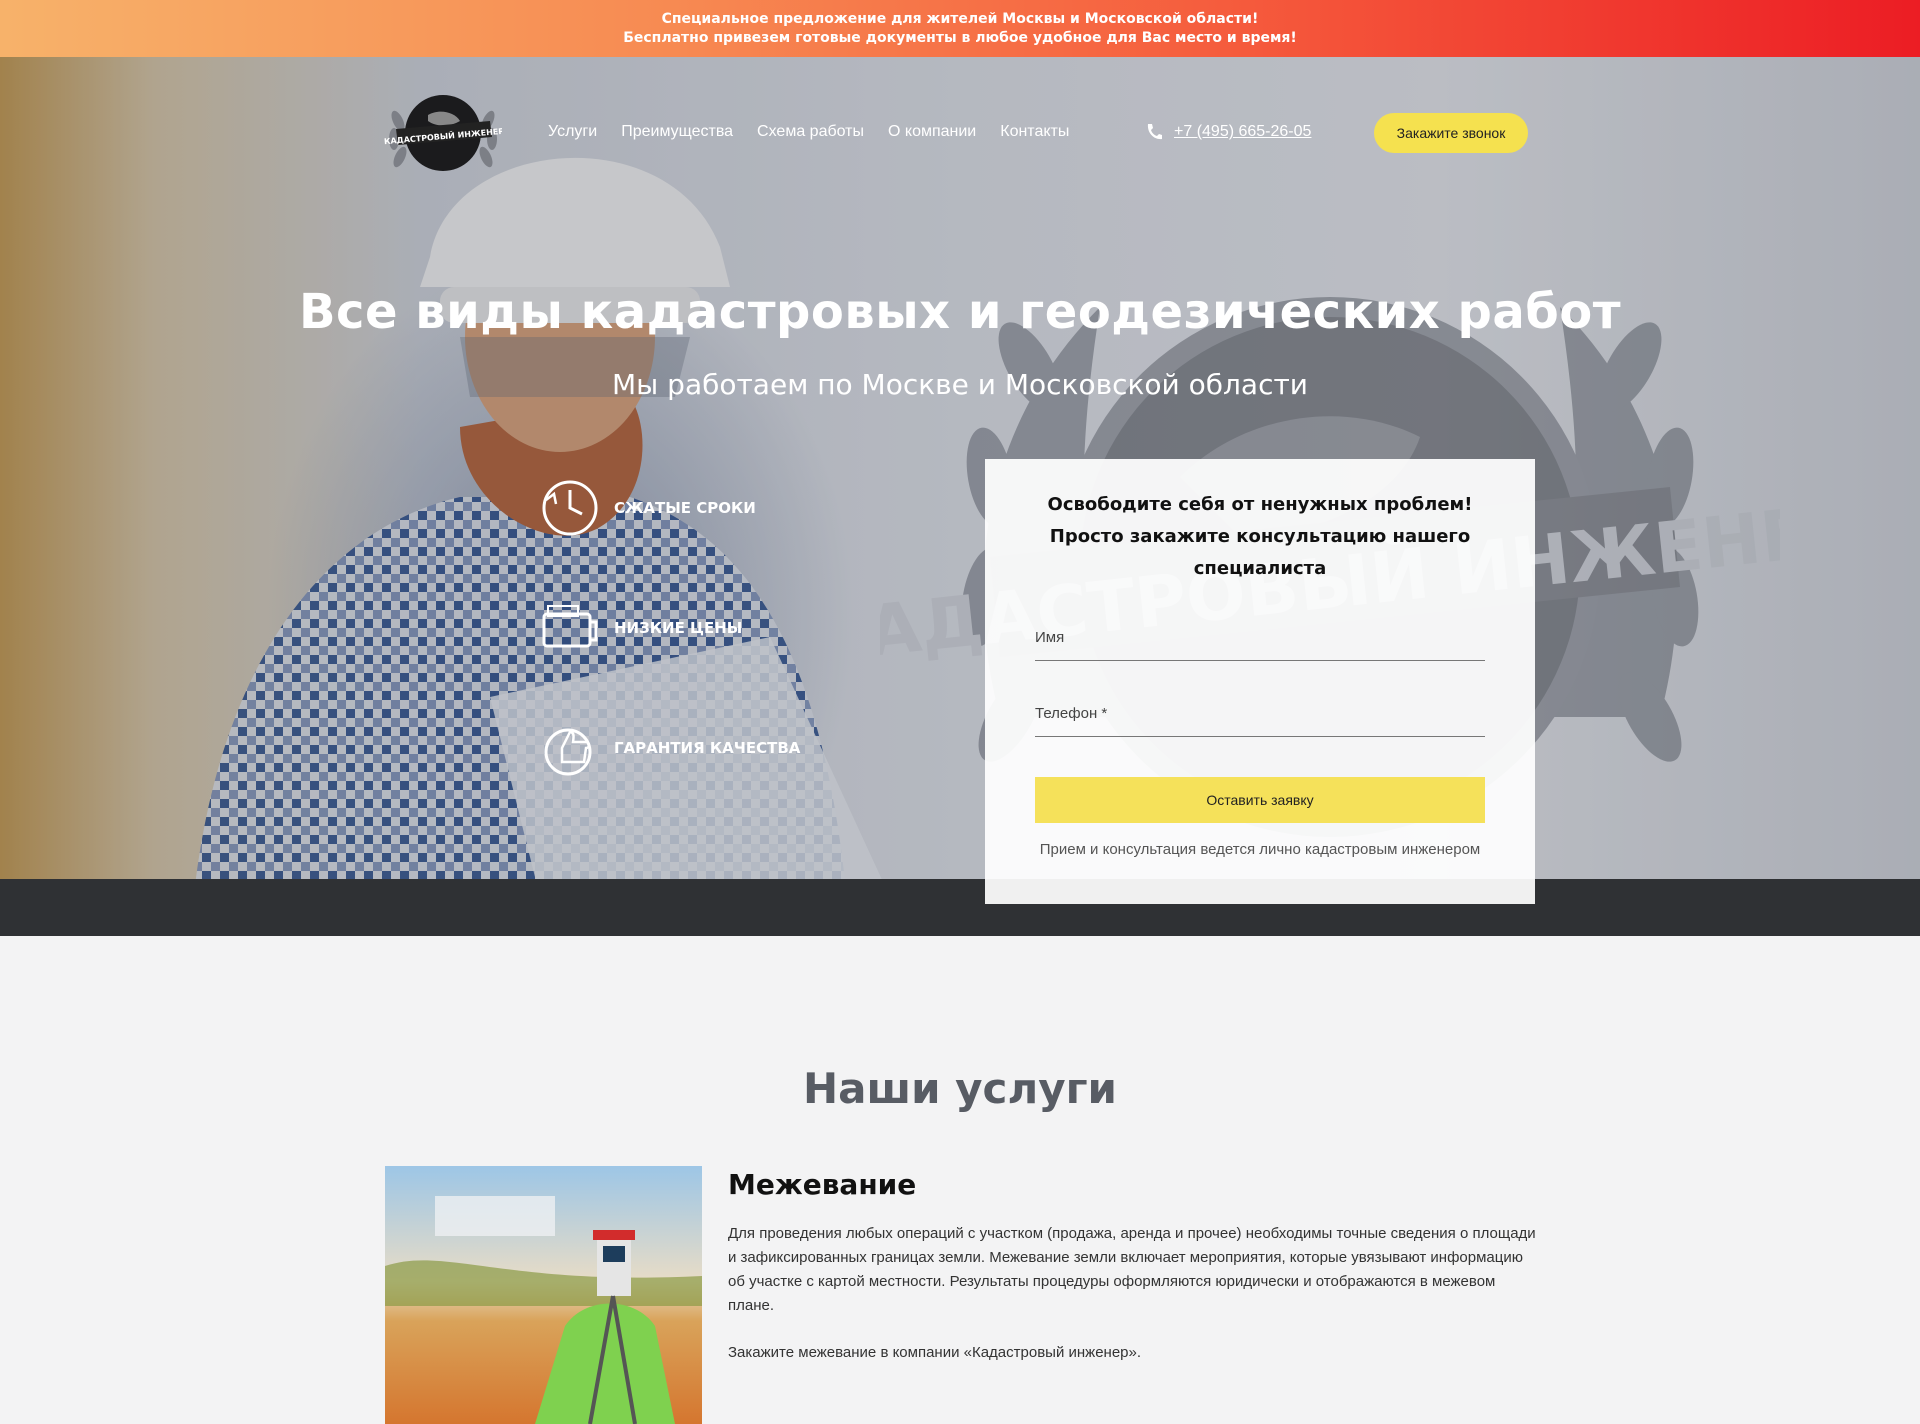 The height and width of the screenshot is (1424, 1920). I want to click on name-input, so click(1260, 637).